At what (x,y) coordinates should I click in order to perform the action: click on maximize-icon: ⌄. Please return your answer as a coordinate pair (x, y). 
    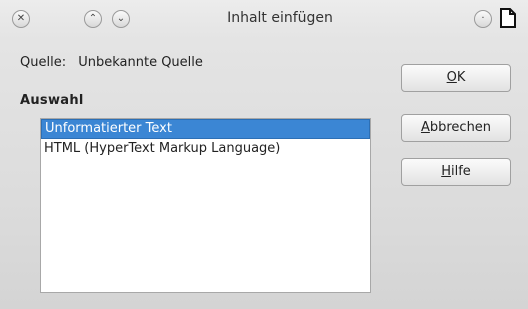
    Looking at the image, I should click on (121, 19).